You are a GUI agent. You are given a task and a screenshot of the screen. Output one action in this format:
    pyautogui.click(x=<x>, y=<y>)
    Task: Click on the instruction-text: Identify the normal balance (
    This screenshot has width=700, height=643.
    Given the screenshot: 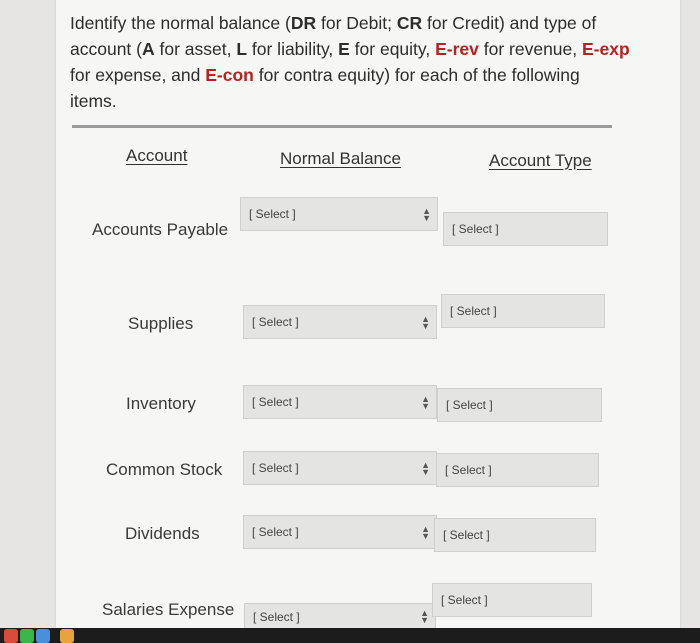 What is the action you would take?
    pyautogui.click(x=180, y=23)
    